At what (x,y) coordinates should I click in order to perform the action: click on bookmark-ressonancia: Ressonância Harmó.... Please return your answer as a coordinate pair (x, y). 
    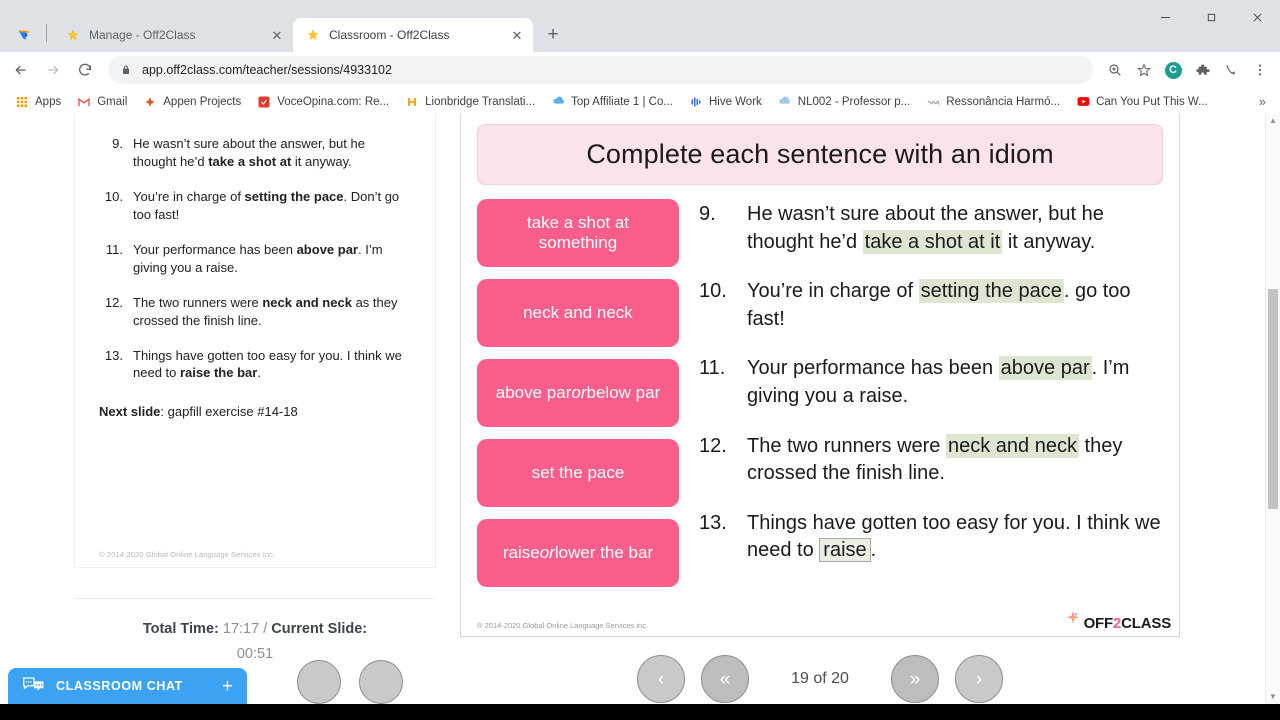
    Looking at the image, I should click on (993, 102).